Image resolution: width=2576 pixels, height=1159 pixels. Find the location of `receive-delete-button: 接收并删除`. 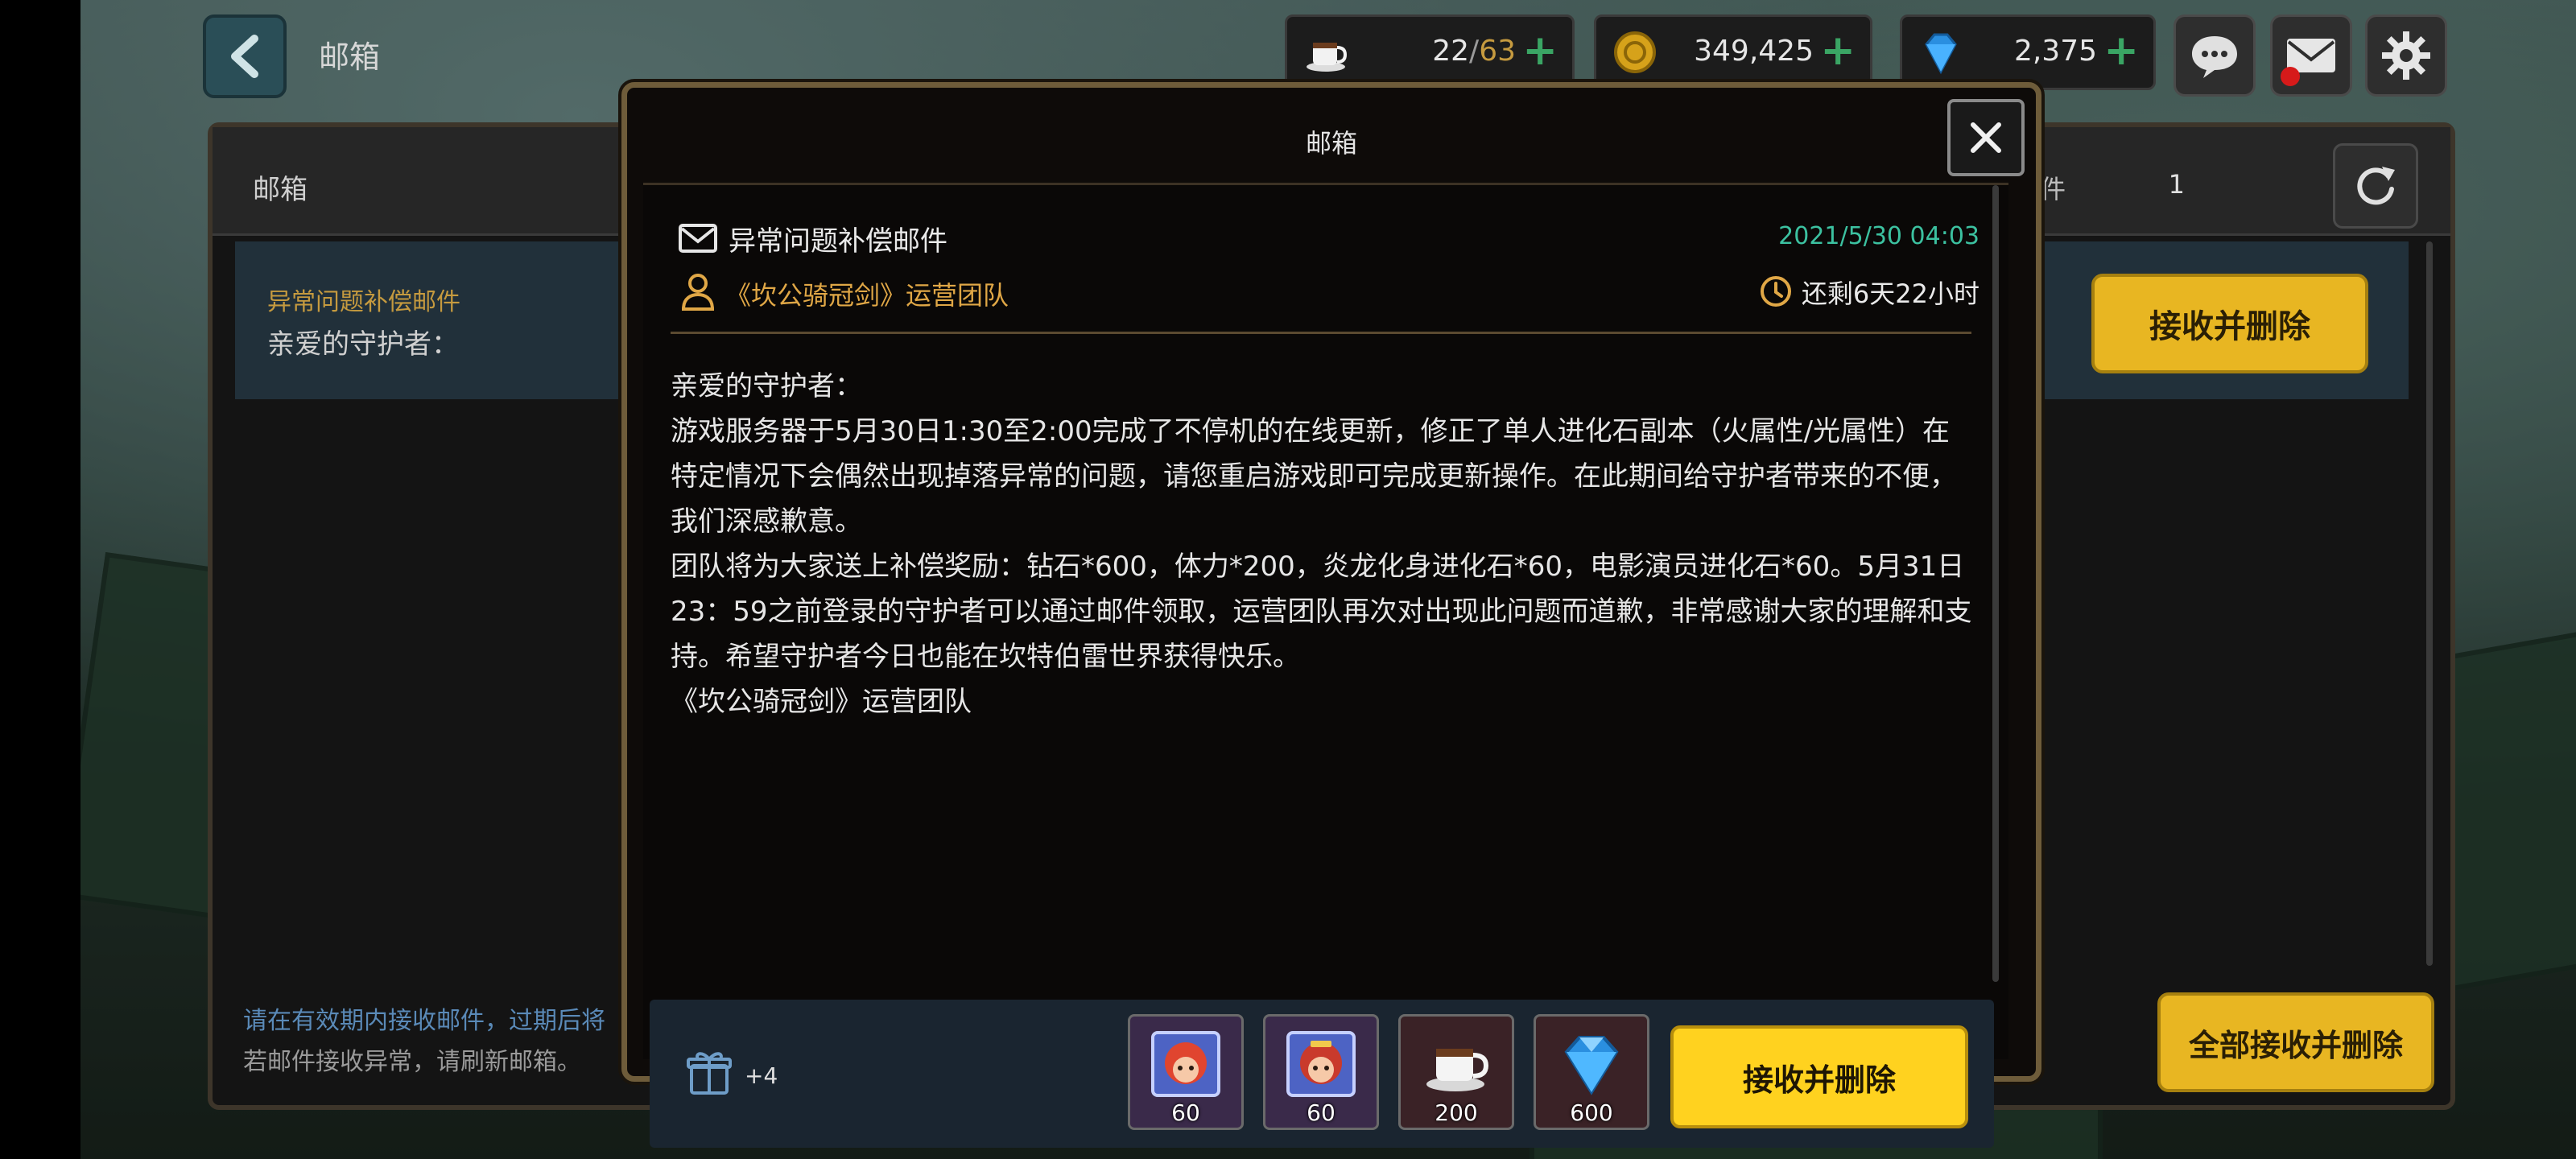

receive-delete-button: 接收并删除 is located at coordinates (1819, 1076).